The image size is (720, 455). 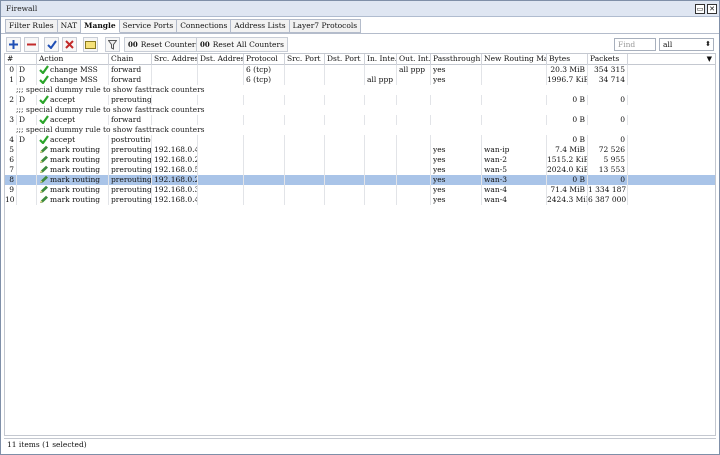 What do you see at coordinates (221, 59) in the screenshot?
I see `column-header: Dst. Address` at bounding box center [221, 59].